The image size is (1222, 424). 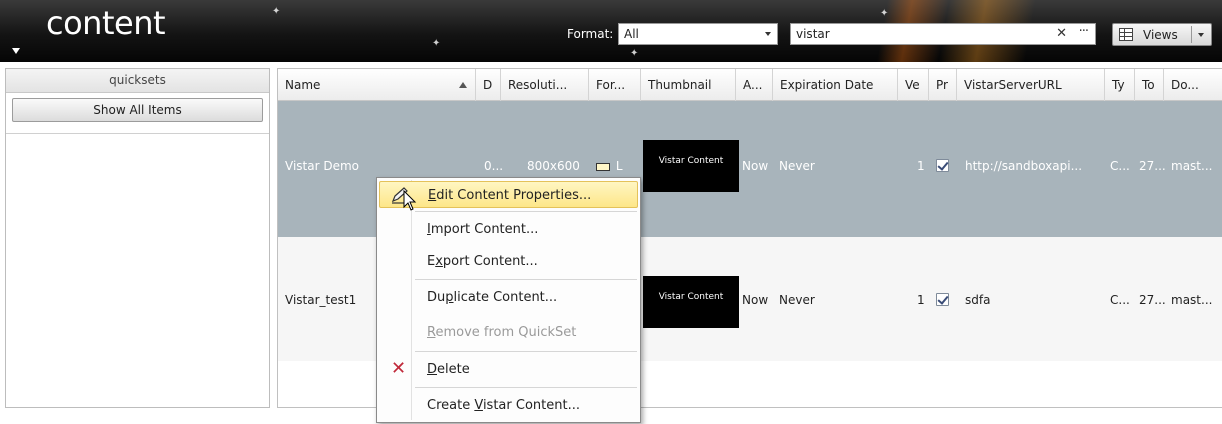 What do you see at coordinates (1126, 34) in the screenshot?
I see `grid-view-icon` at bounding box center [1126, 34].